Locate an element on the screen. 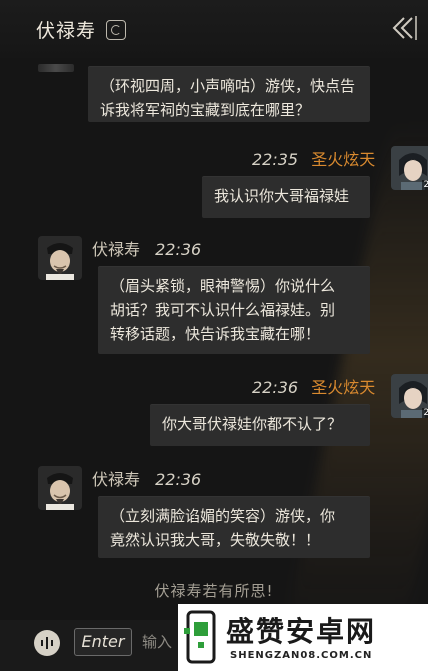  message-text: 我认识你大哥福禄娃 is located at coordinates (282, 196).